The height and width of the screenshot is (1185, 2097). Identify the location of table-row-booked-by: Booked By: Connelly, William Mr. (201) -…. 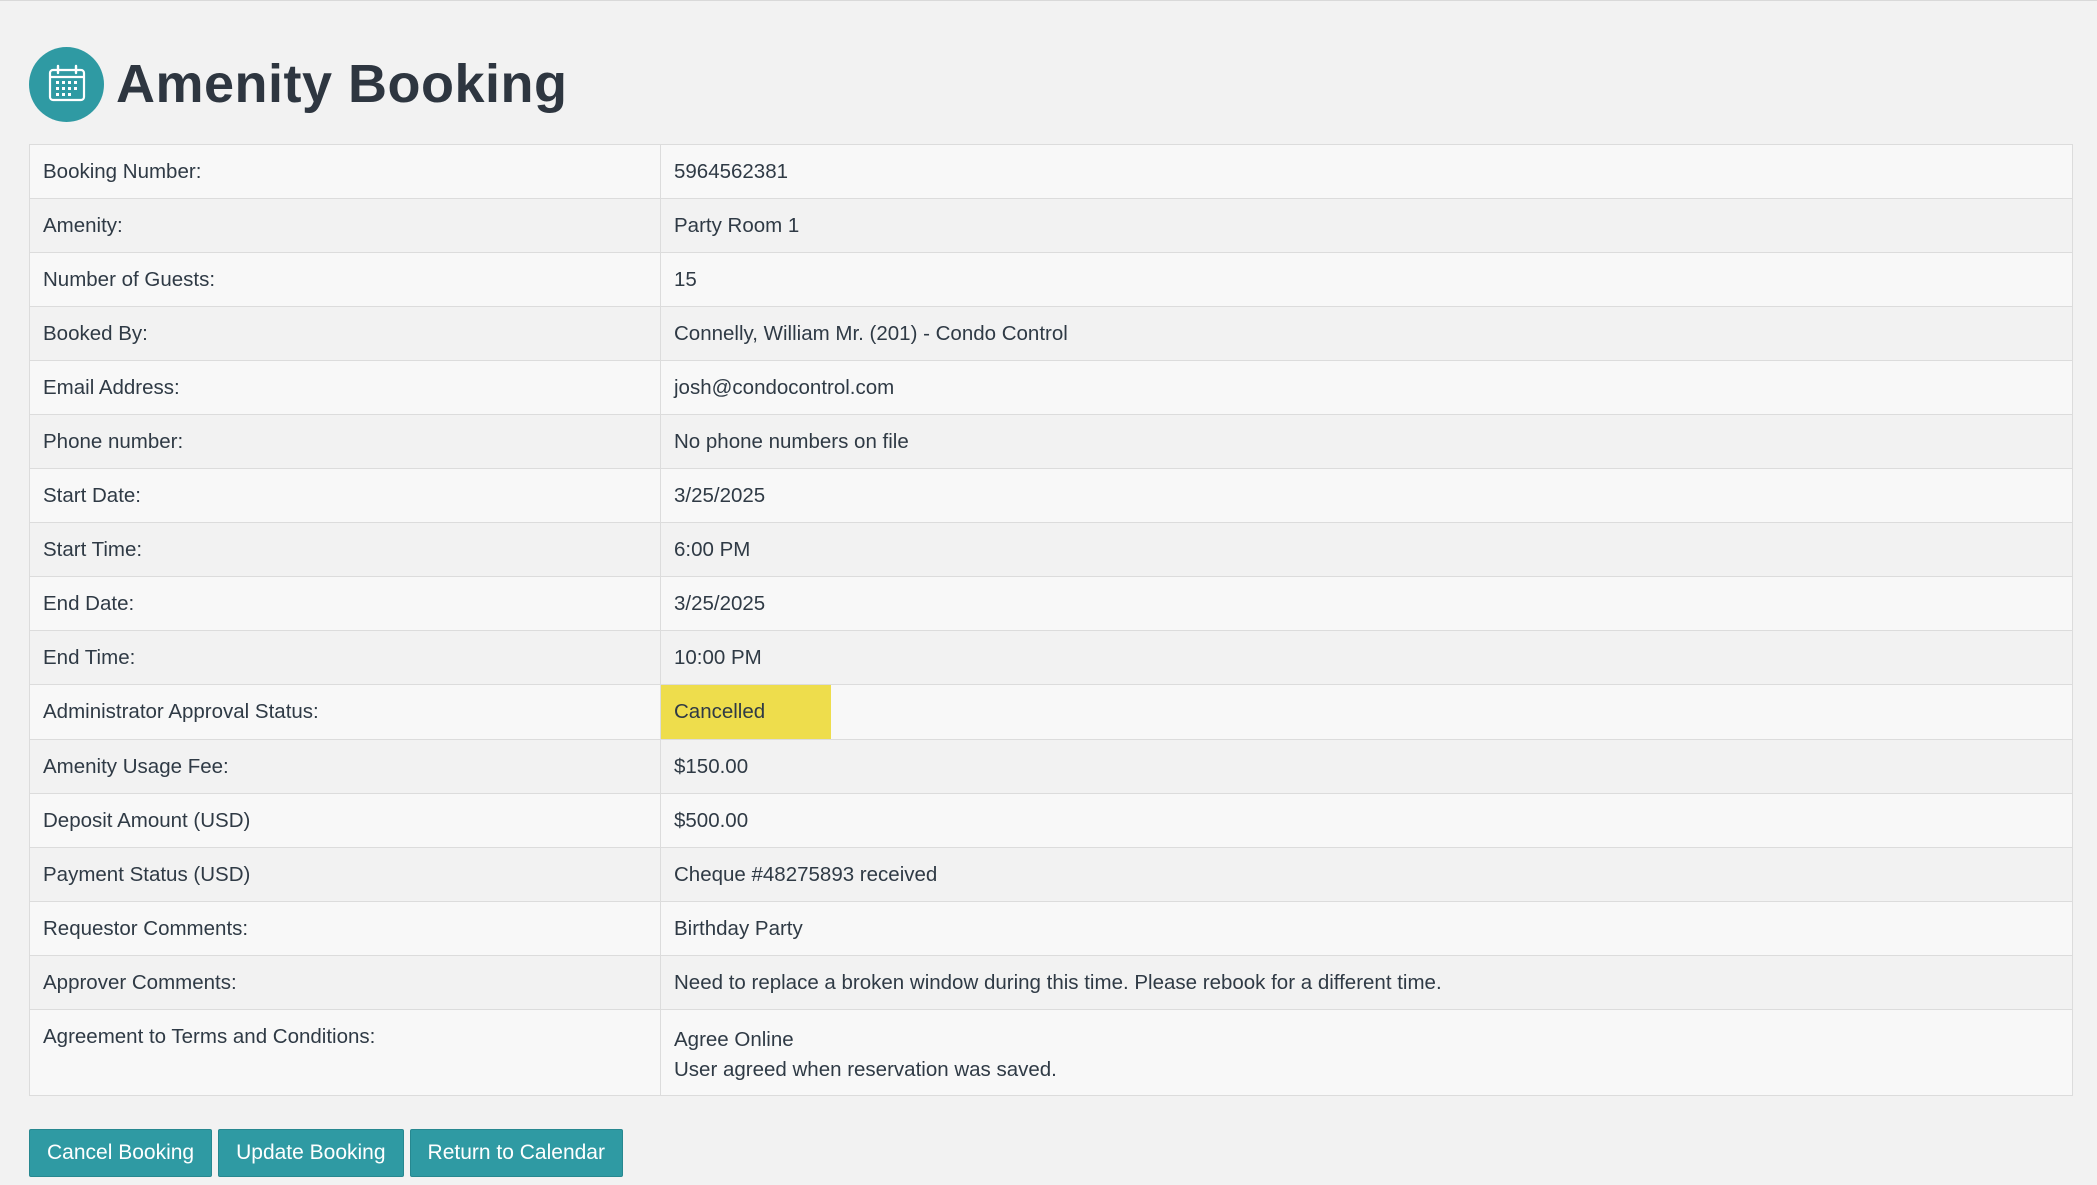
(1051, 333).